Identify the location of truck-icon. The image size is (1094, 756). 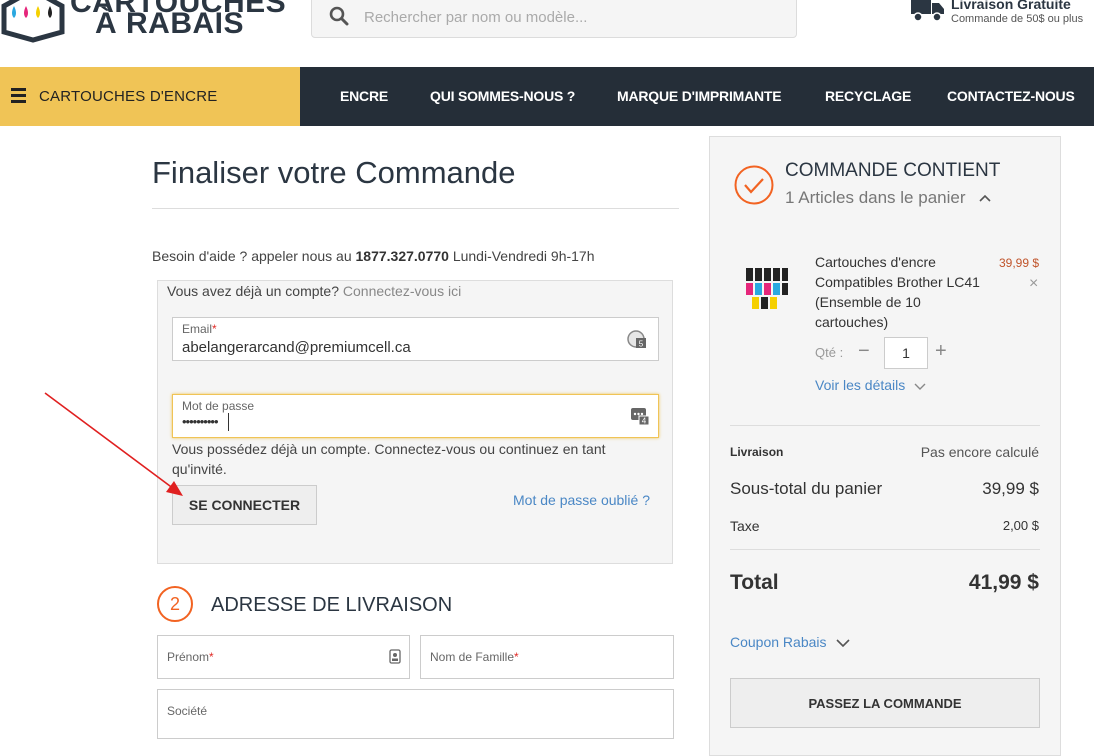
(927, 11).